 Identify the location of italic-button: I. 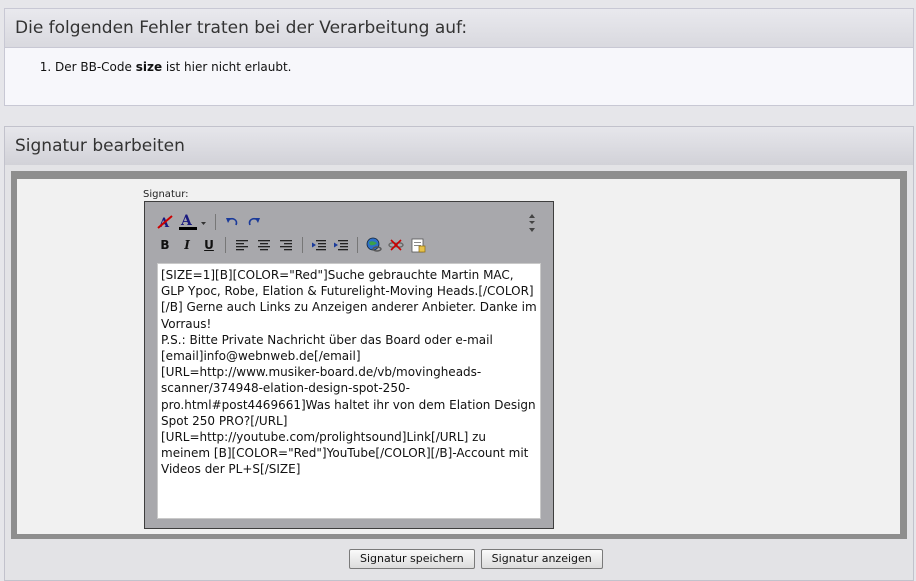
(187, 245).